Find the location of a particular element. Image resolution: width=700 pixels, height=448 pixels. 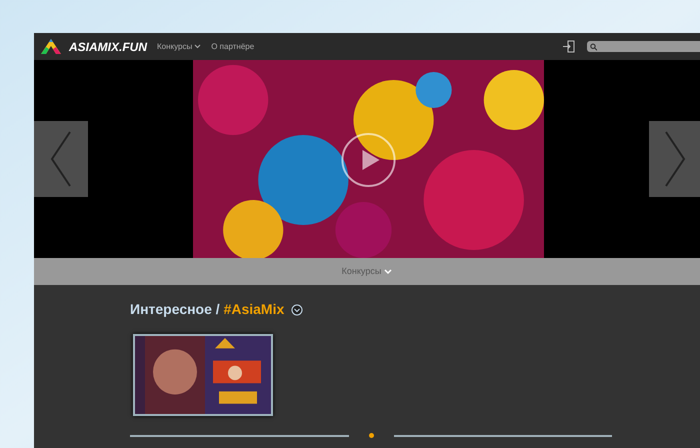

nav-link: О партнёре is located at coordinates (232, 46).